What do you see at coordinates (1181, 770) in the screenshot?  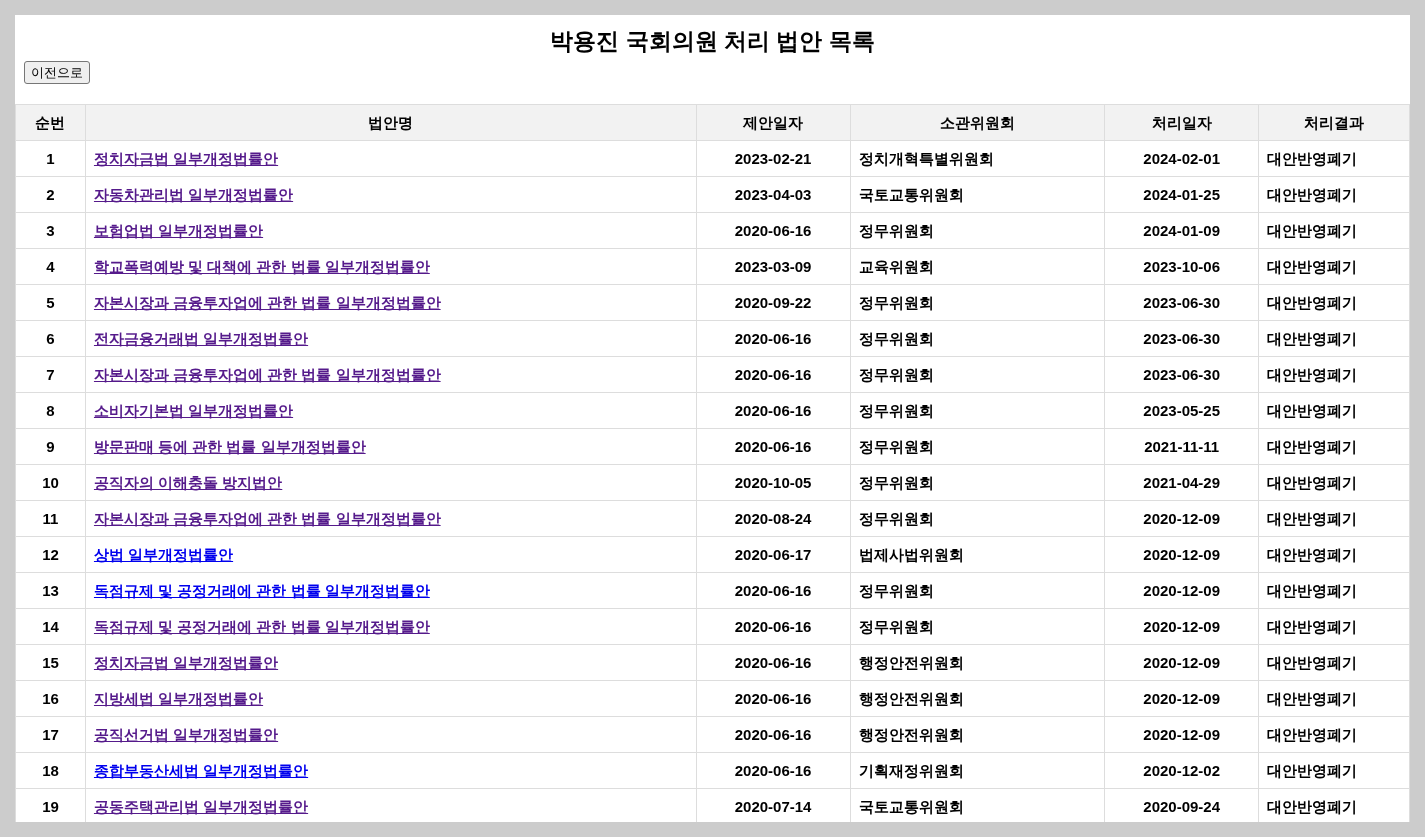 I see `table-cell: 2020-12-02` at bounding box center [1181, 770].